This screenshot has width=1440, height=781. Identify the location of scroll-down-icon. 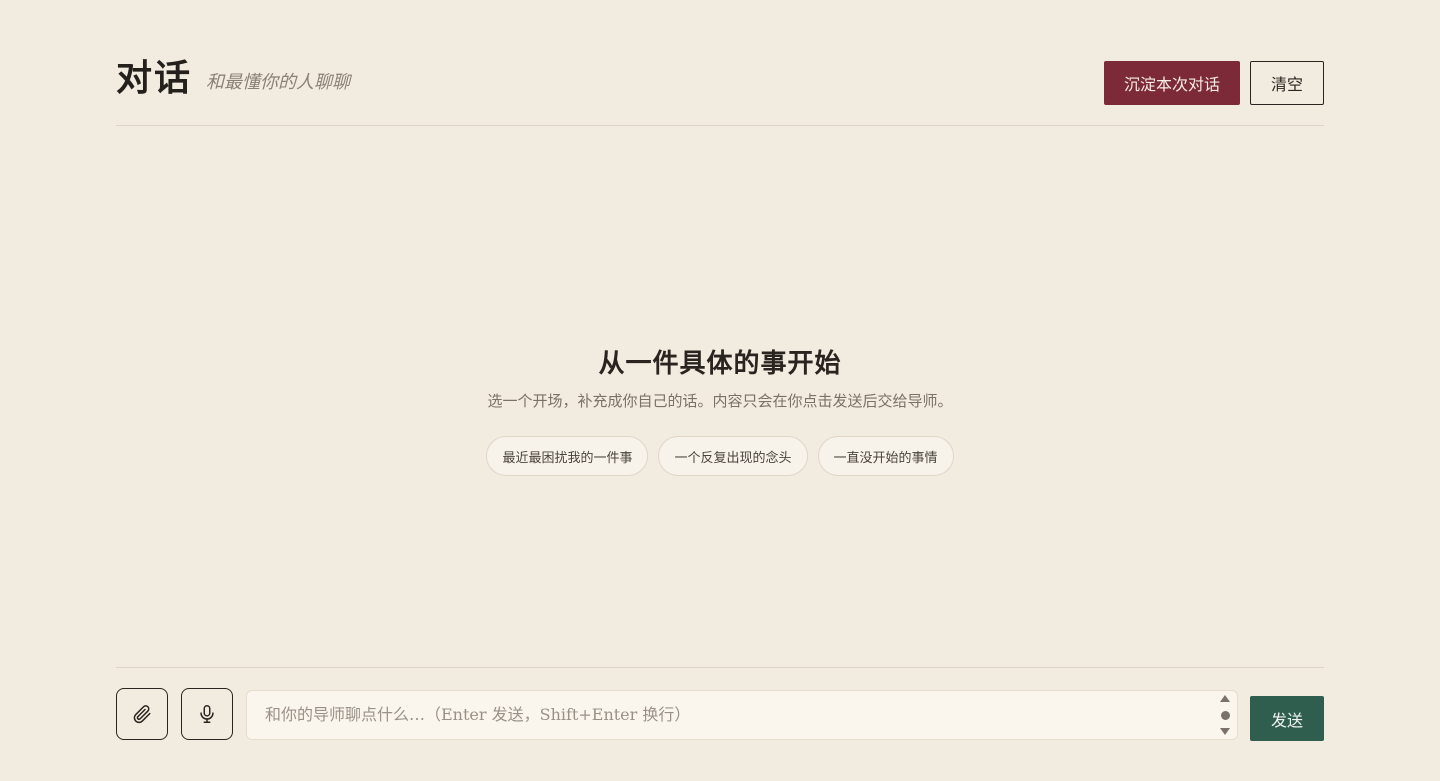
(1225, 731).